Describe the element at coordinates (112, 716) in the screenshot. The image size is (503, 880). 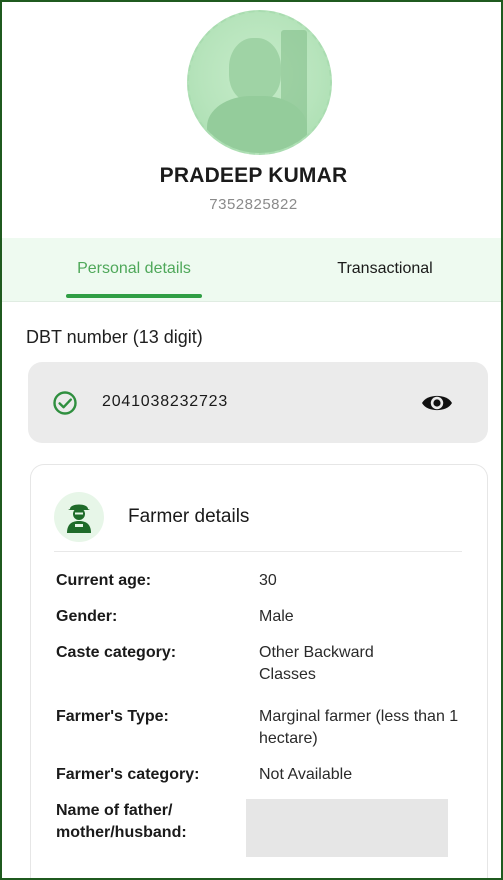
I see `row-label-farmers-type: Farmer's Type:` at that location.